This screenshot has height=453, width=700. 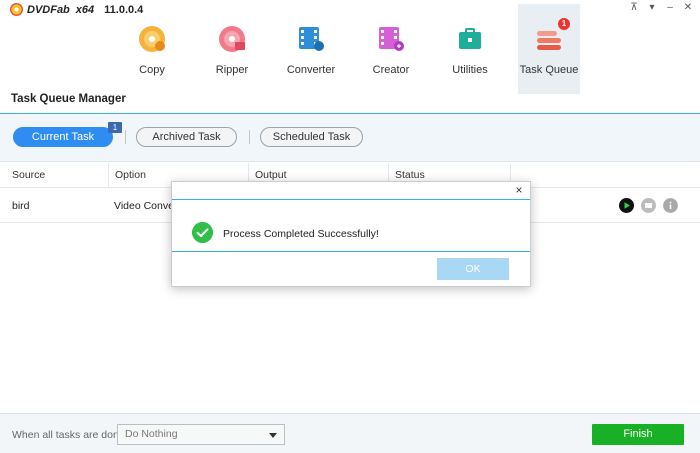 I want to click on dialog-body: Process Completed Successfully!, so click(x=351, y=225).